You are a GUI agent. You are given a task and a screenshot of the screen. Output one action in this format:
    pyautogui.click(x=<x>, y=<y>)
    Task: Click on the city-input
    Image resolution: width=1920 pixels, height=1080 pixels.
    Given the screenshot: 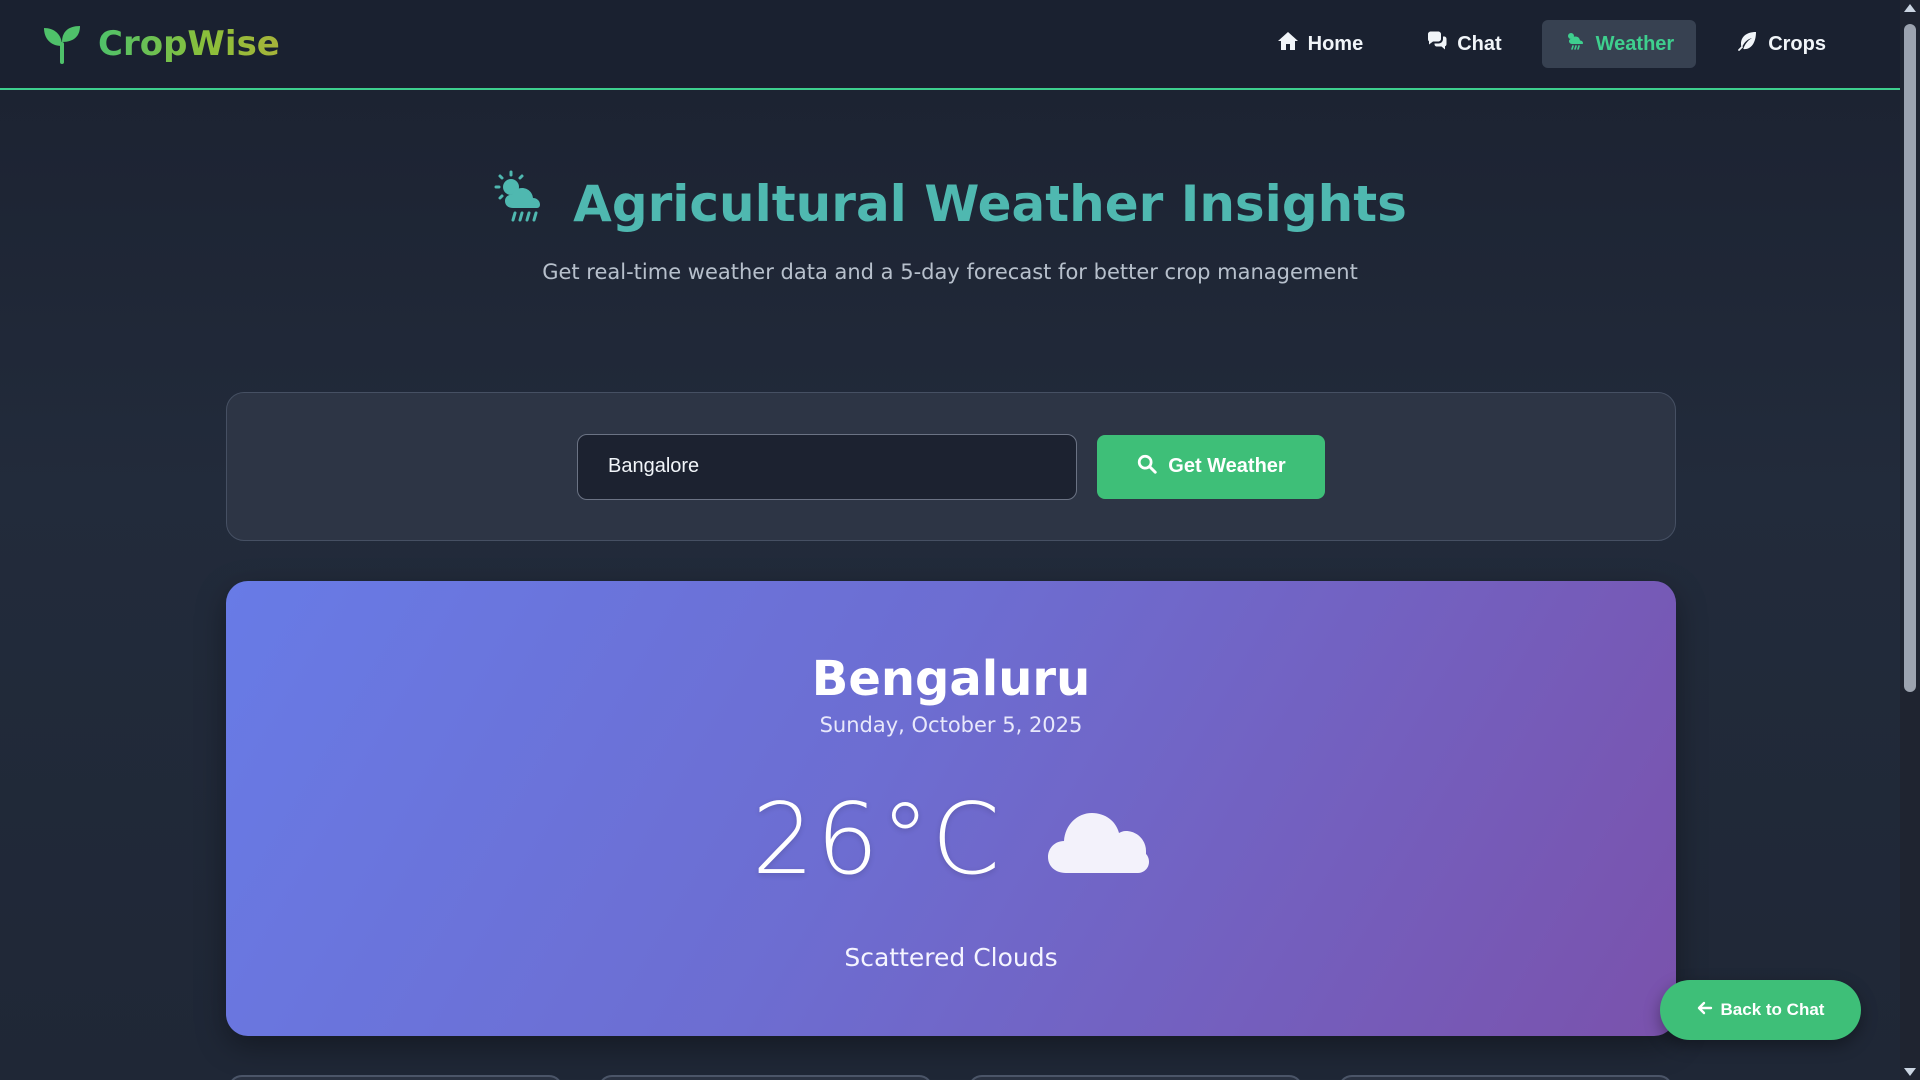 What is the action you would take?
    pyautogui.click(x=827, y=466)
    